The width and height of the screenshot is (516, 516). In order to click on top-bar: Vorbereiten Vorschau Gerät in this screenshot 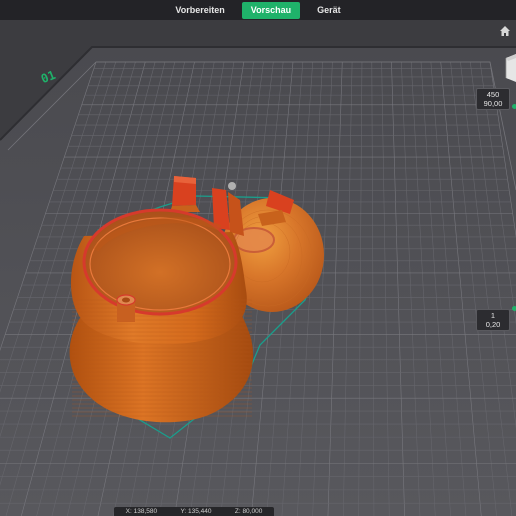, I will do `click(258, 10)`.